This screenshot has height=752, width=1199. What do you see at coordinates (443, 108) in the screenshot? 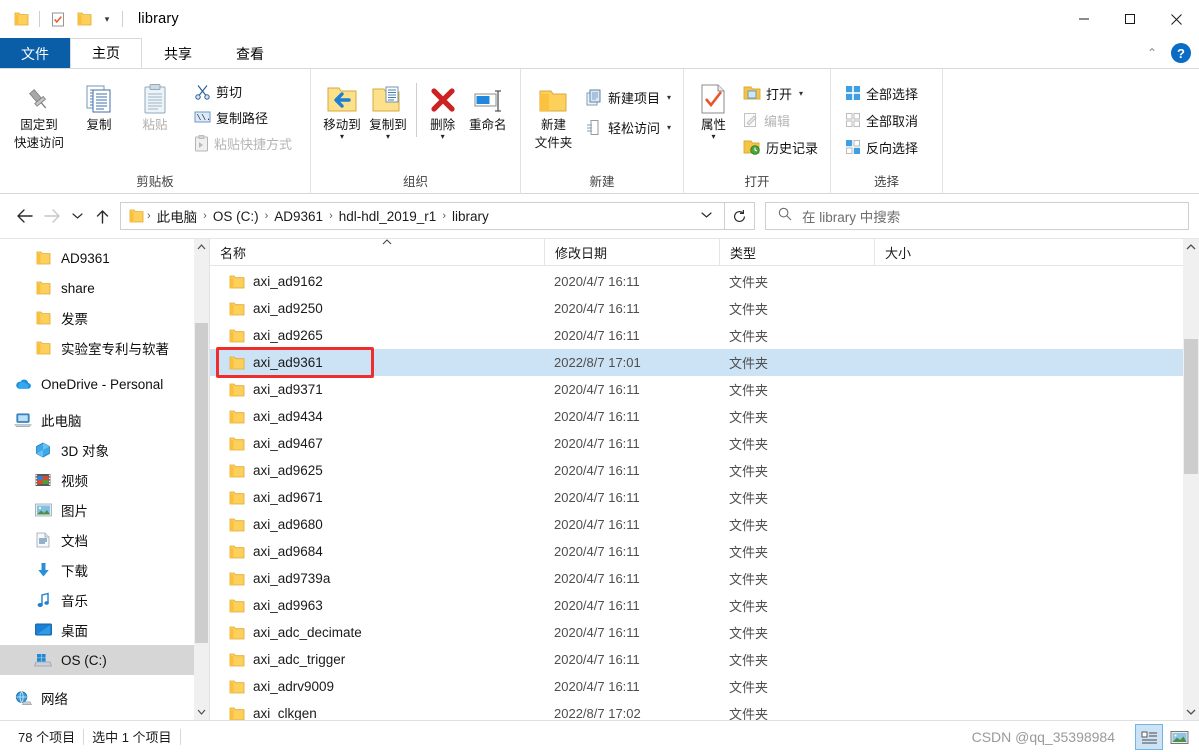
I see `delete-button: 删除 ▾` at bounding box center [443, 108].